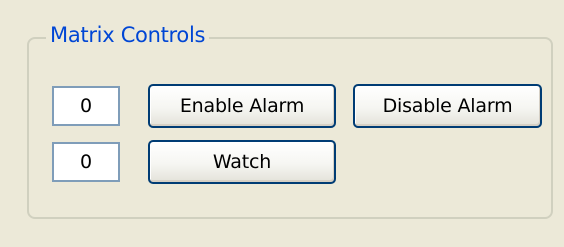 The height and width of the screenshot is (247, 564). Describe the element at coordinates (86, 162) in the screenshot. I see `matrix-value-field-2: 0` at that location.